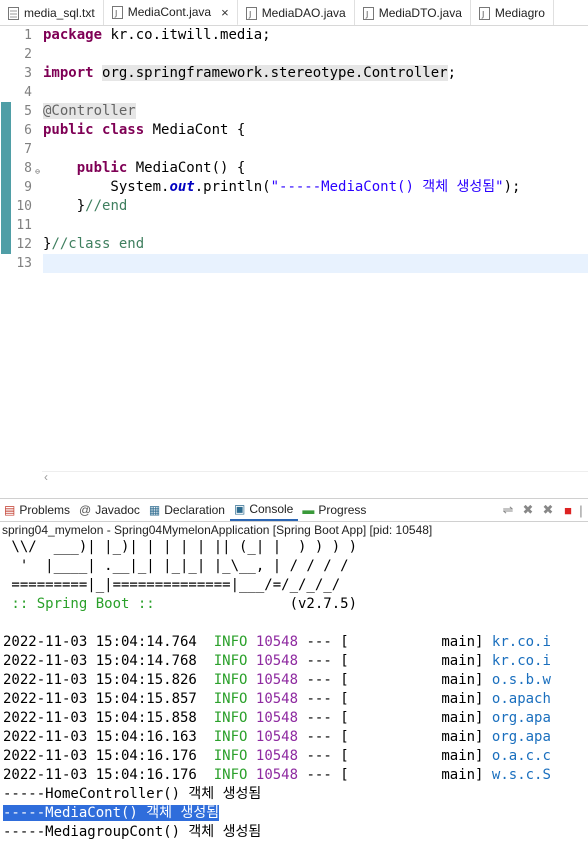  I want to click on selected-text: -----MediaCont() 객체 생성됨, so click(111, 813).